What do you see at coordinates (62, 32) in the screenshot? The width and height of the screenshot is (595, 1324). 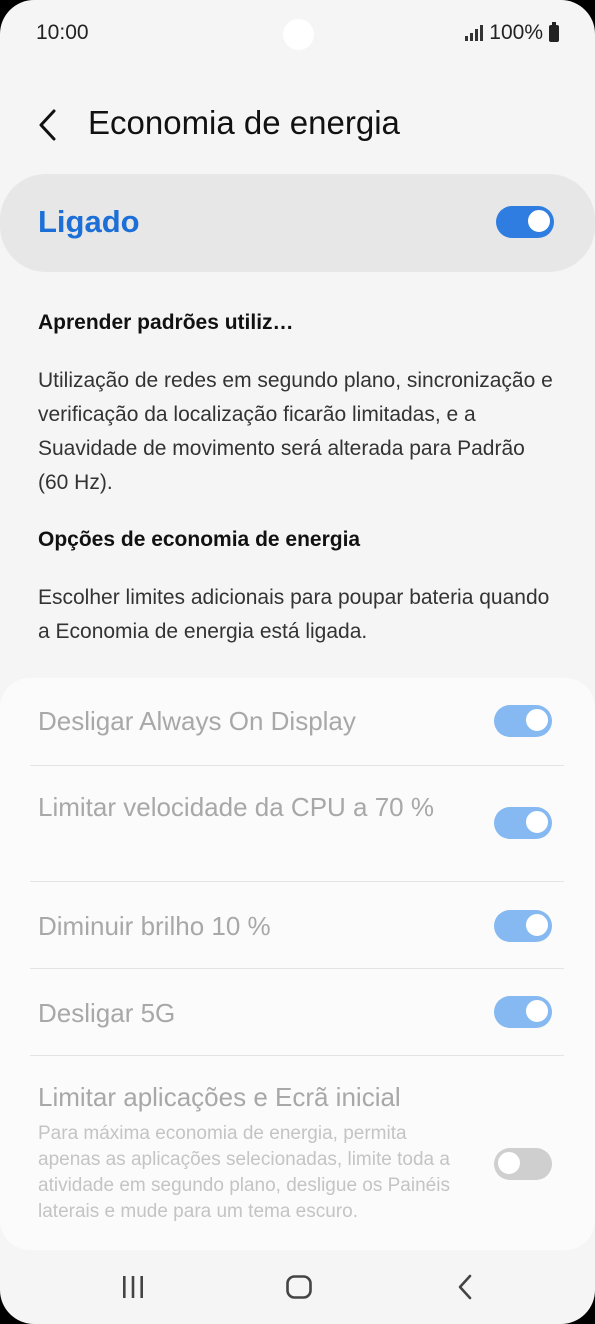 I see `status-time: 10:00` at bounding box center [62, 32].